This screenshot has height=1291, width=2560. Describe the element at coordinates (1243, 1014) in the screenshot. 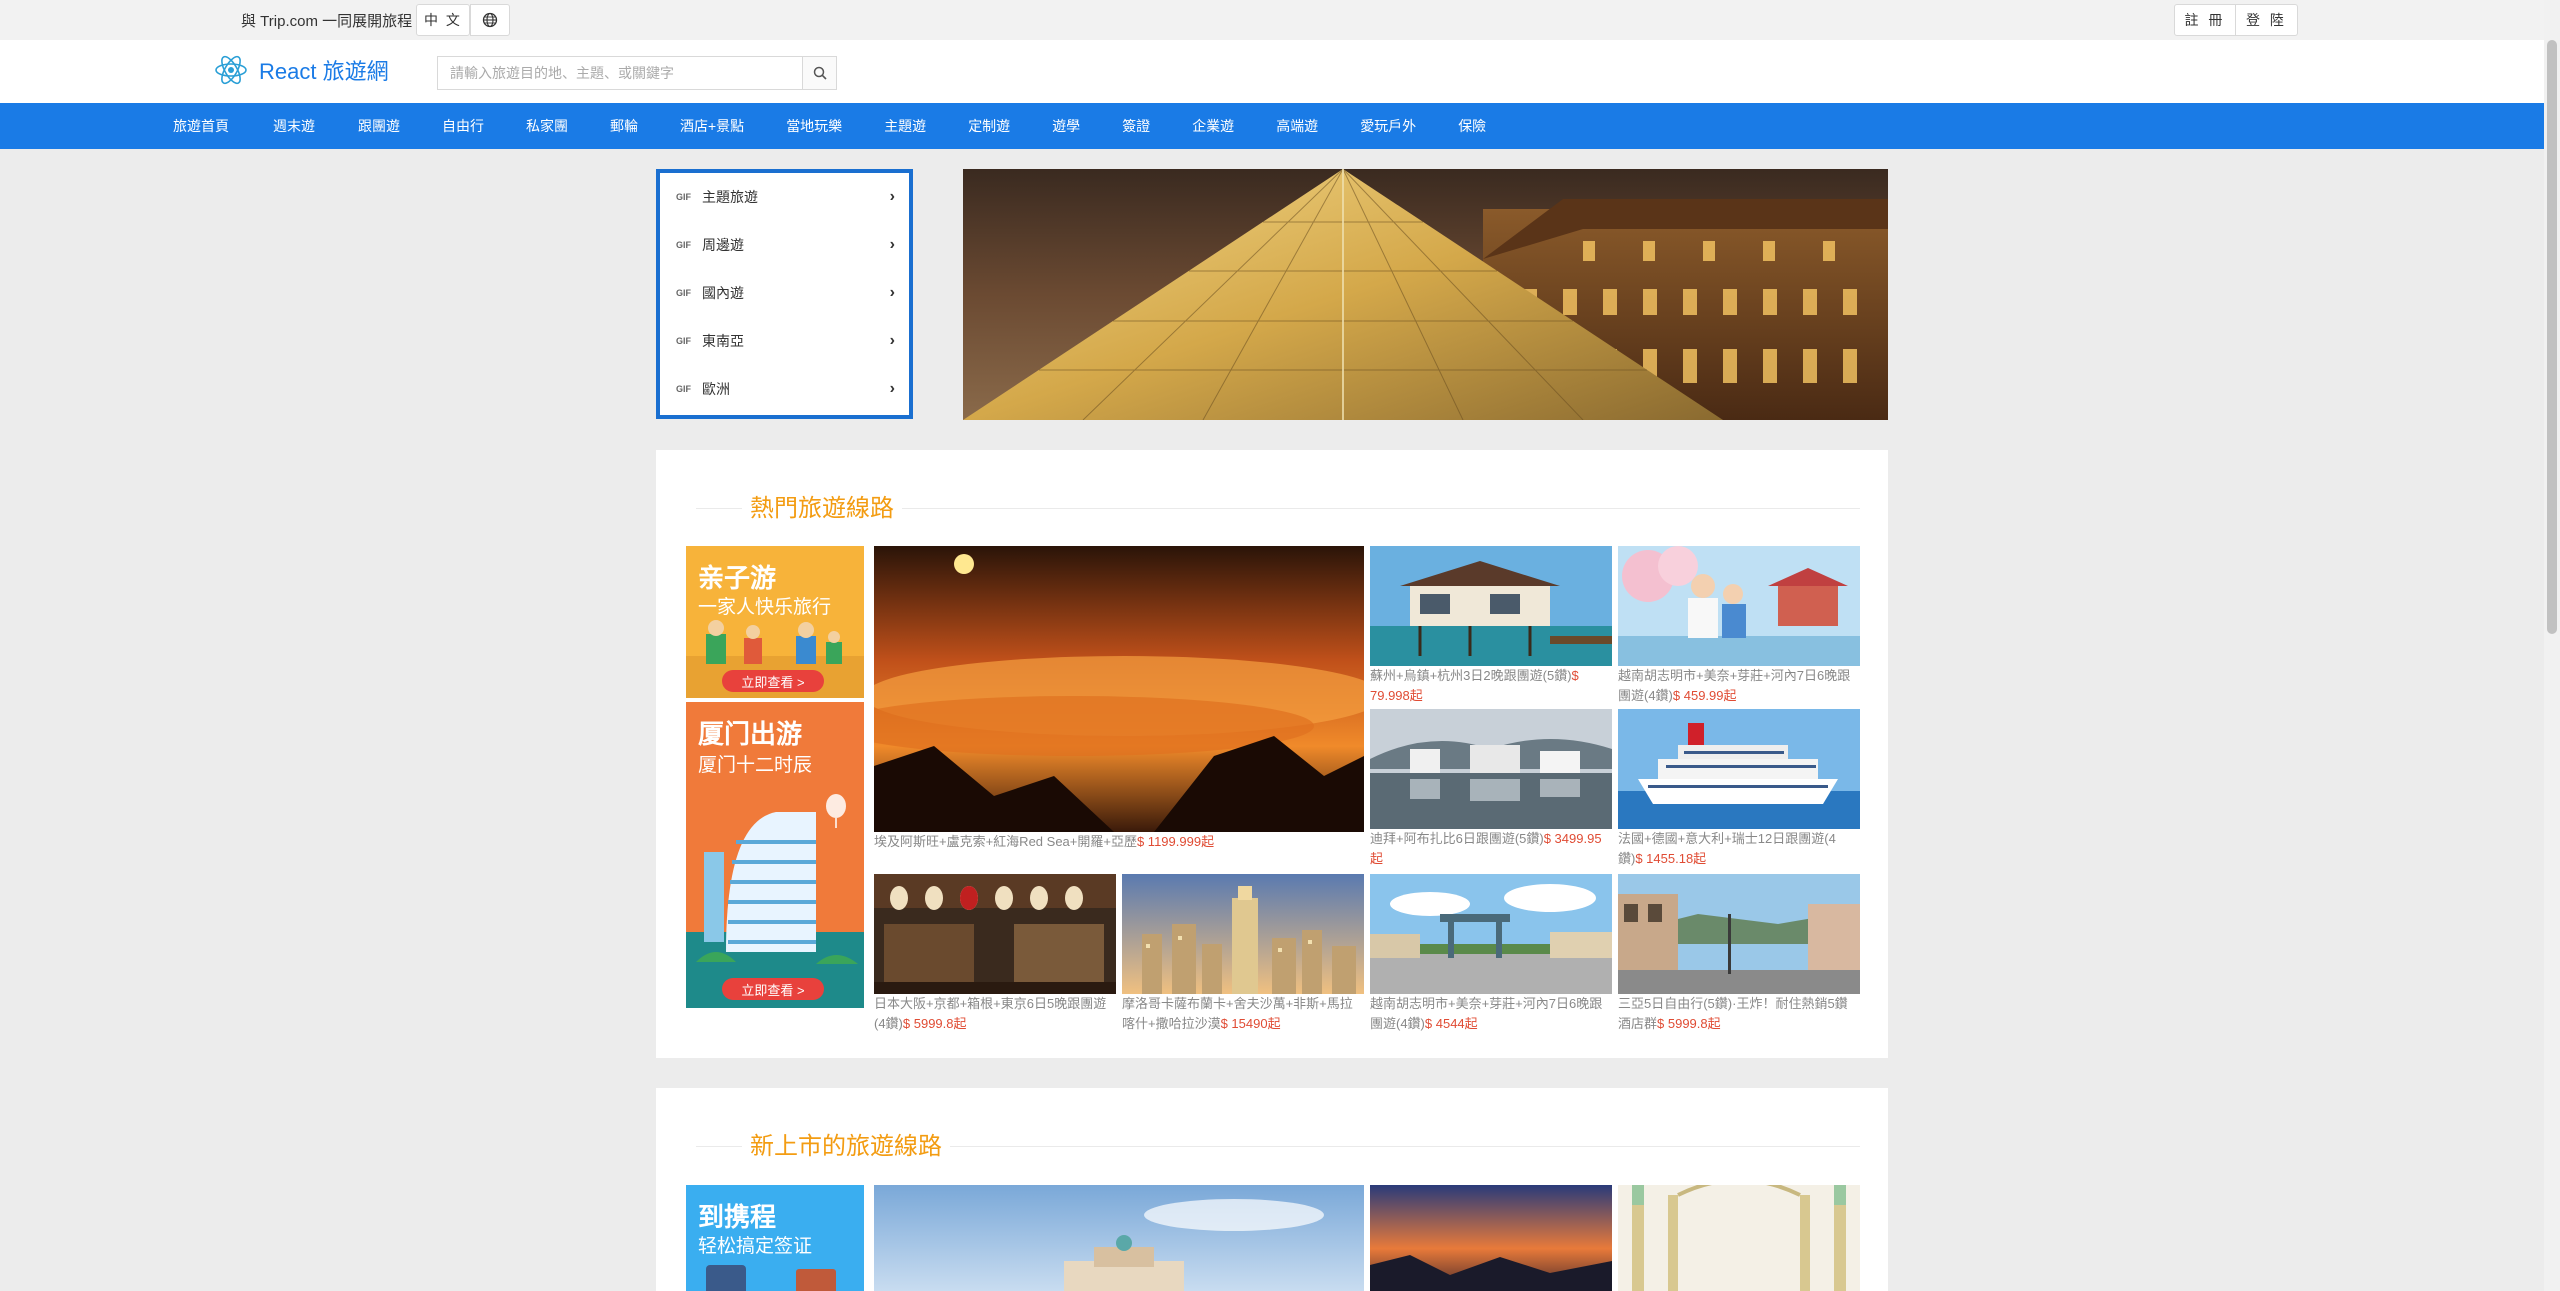

I see `product-caption: 摩洛哥卡薩布蘭卡+舍夫沙萬+非斯+馬拉喀什+撒哈拉沙漠$ 15490起` at that location.